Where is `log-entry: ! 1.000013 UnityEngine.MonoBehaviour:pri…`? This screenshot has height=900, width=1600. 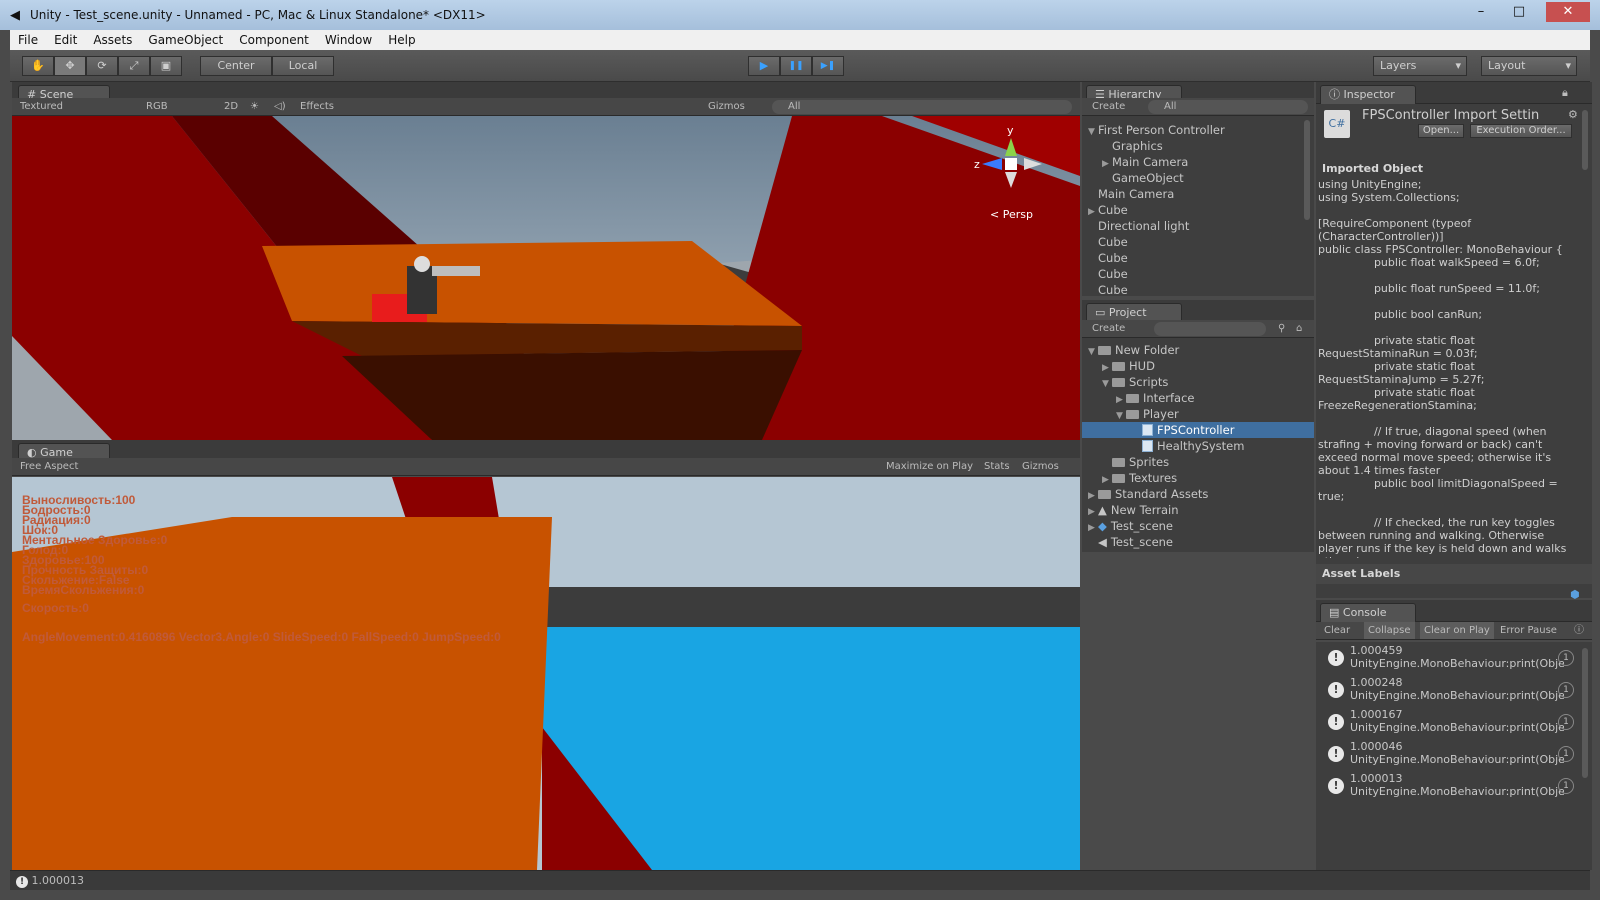
log-entry: ! 1.000013 UnityEngine.MonoBehaviour:pri… is located at coordinates (1449, 786).